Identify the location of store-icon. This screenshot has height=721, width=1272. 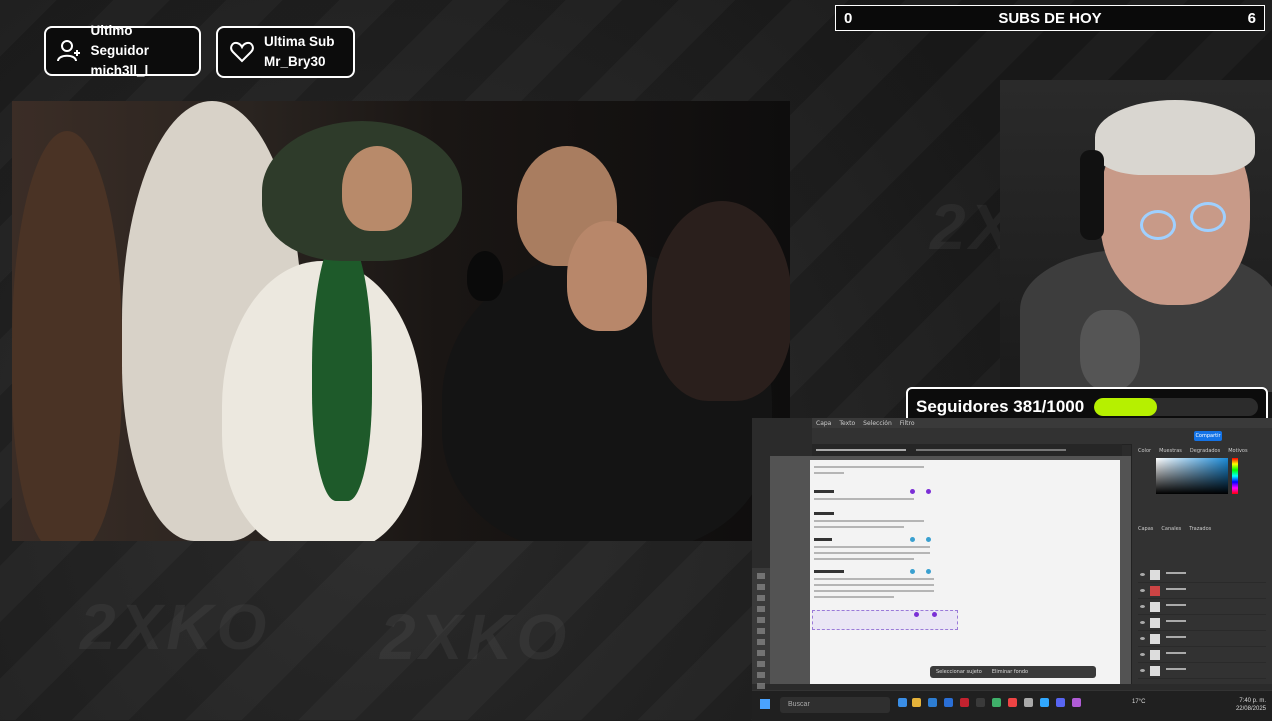
(932, 702).